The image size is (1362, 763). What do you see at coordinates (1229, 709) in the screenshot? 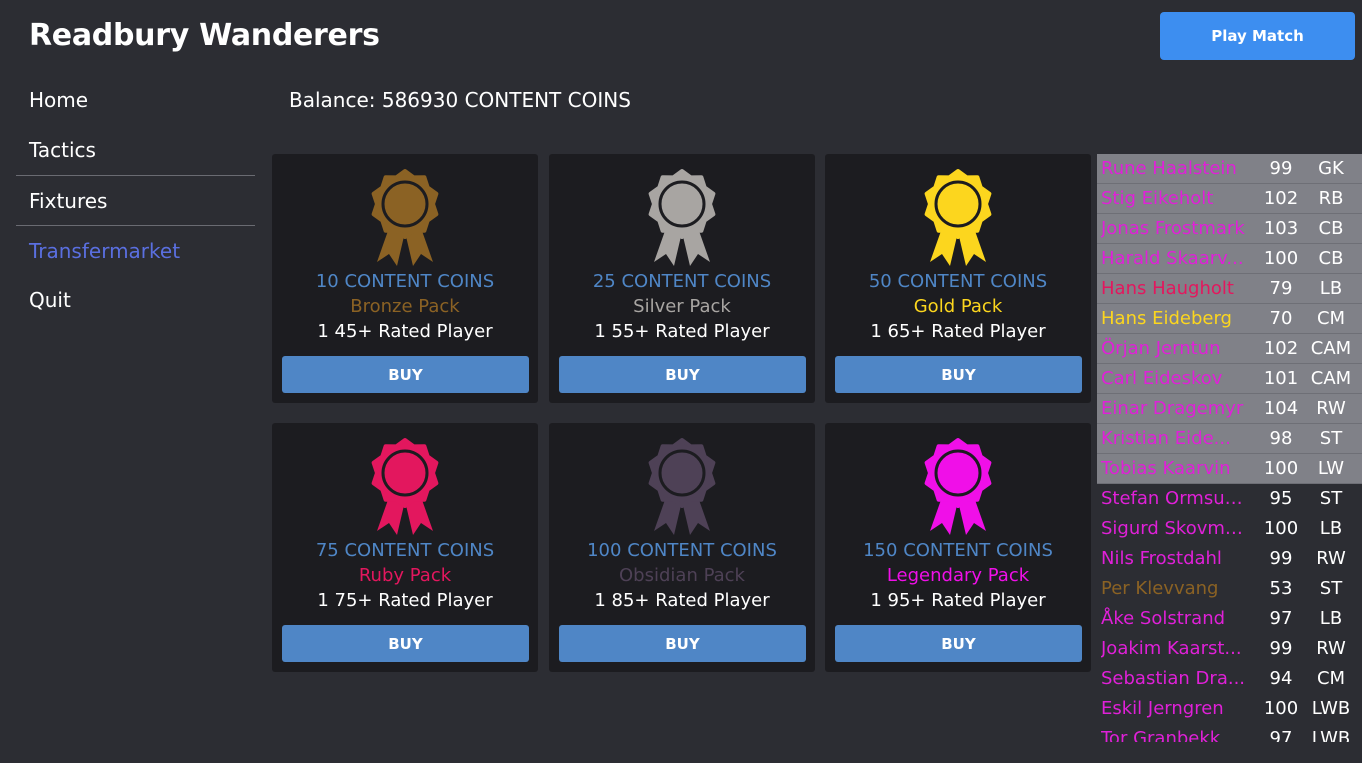
I see `squad-row: Eskil Jerngren 100 LWB` at bounding box center [1229, 709].